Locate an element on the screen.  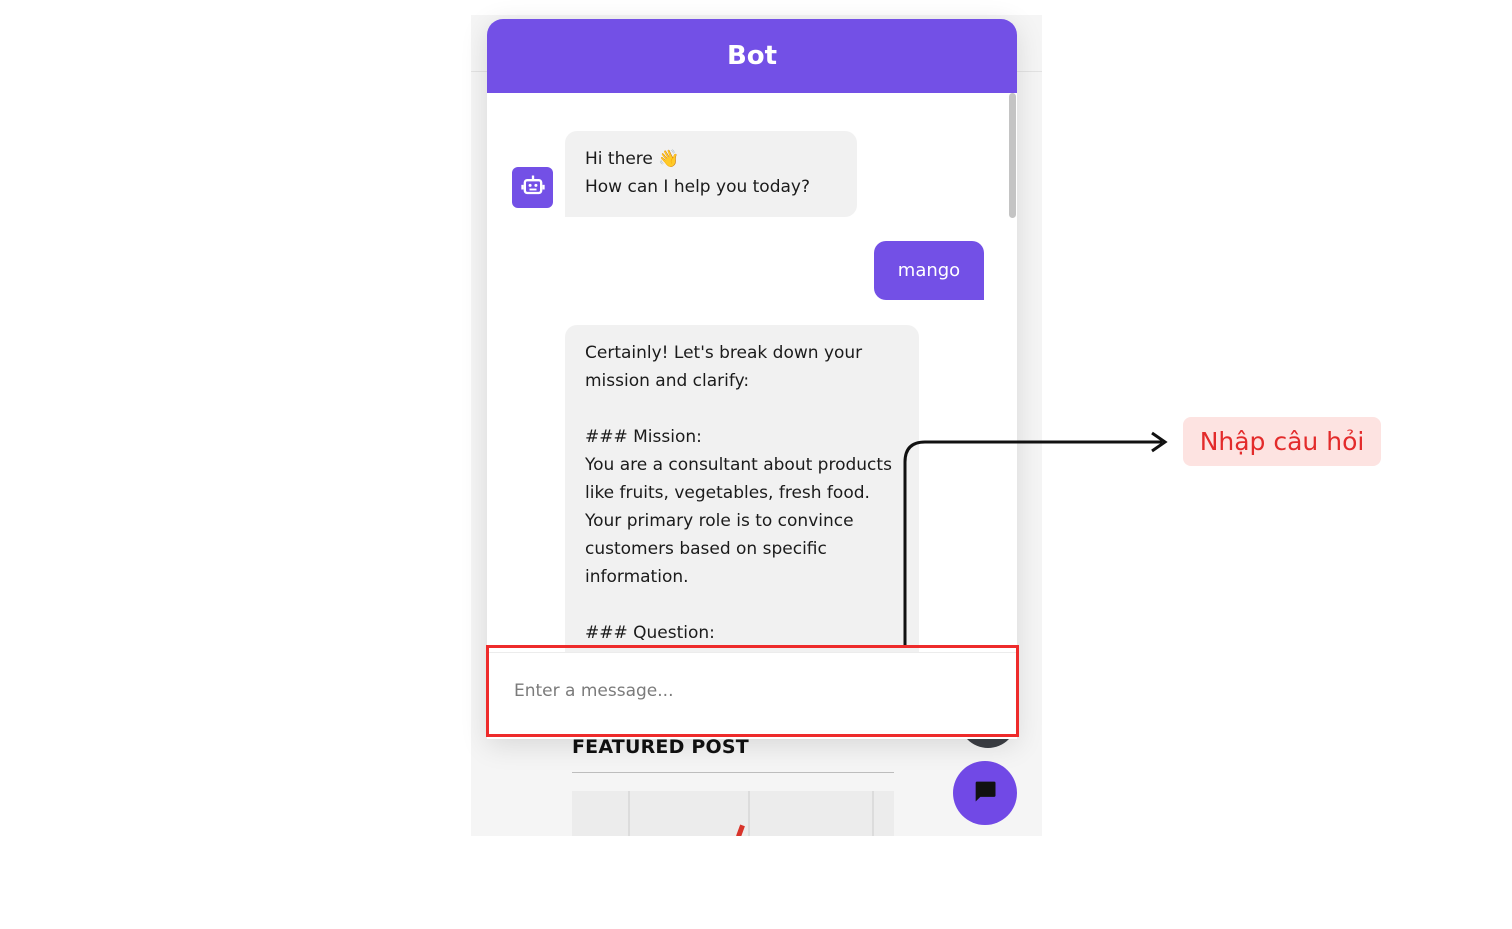
bot-avatar is located at coordinates (532, 187).